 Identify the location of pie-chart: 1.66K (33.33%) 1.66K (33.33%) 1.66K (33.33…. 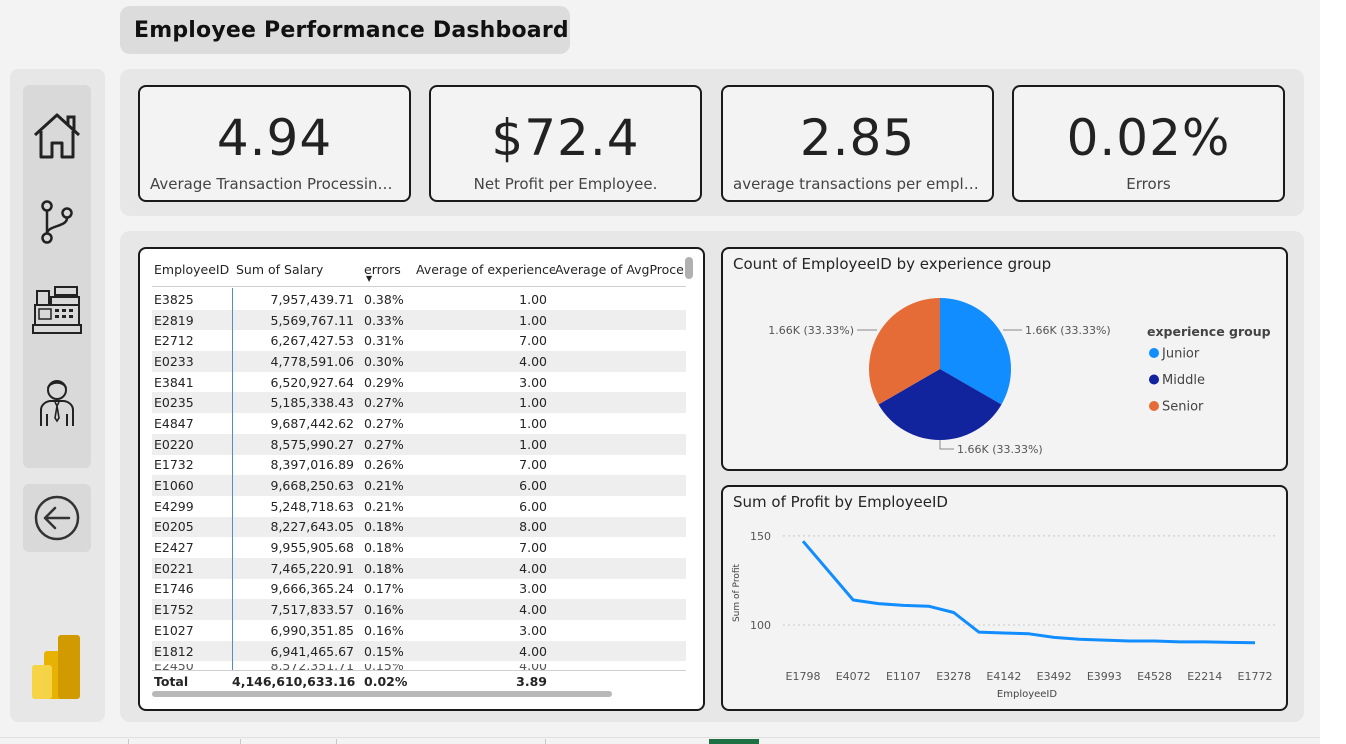
(1019, 377).